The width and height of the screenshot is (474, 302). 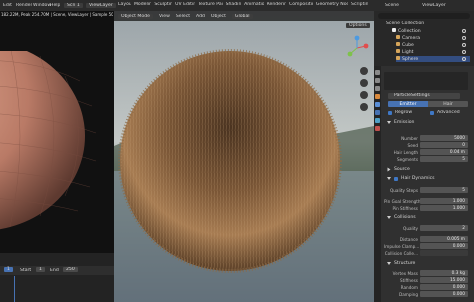 I want to click on render-tab-icon, so click(x=377, y=80).